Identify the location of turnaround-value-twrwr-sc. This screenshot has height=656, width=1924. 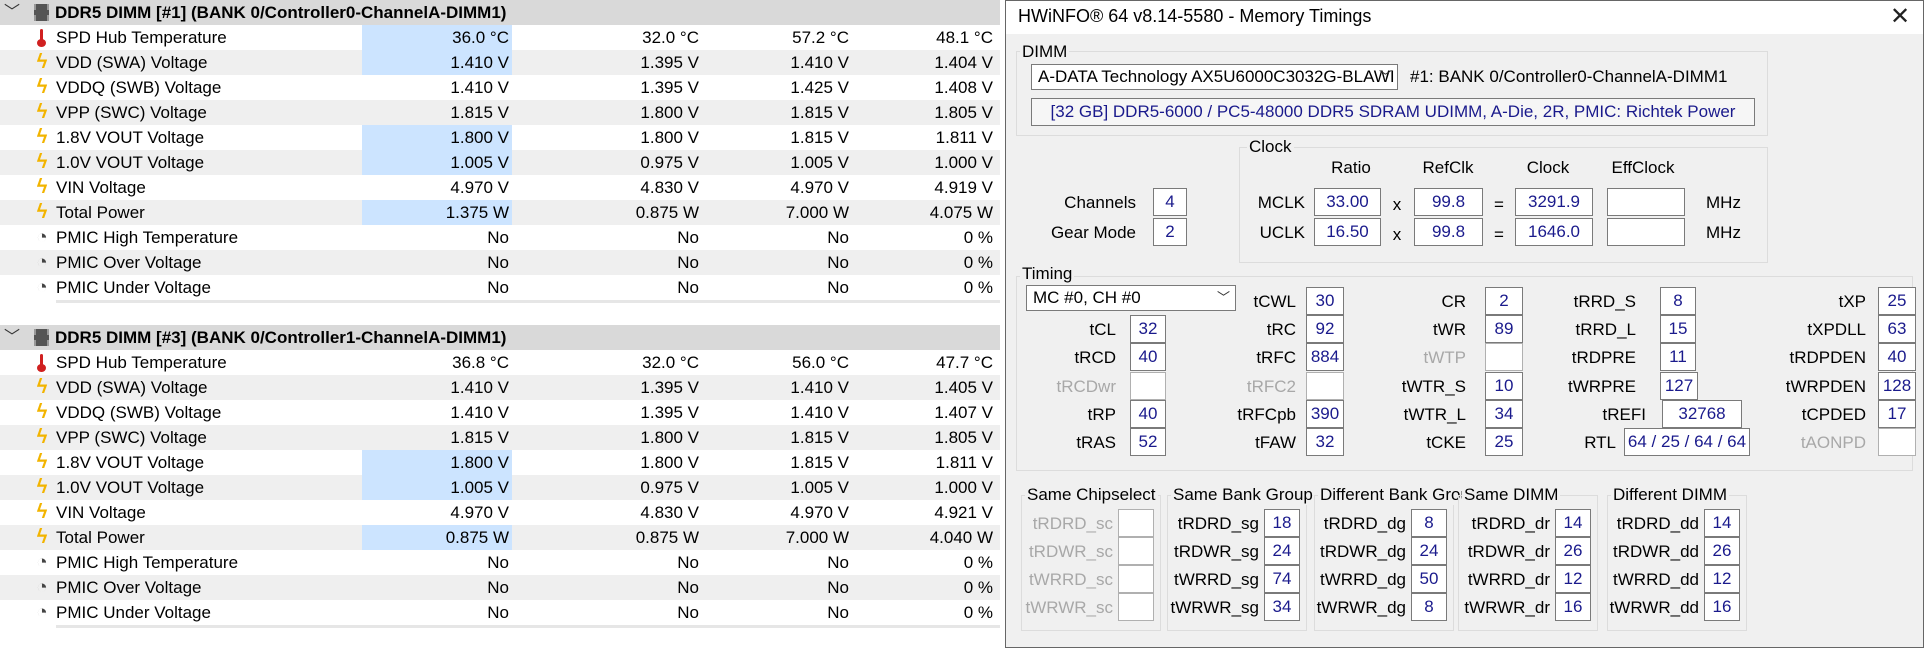
(1136, 607).